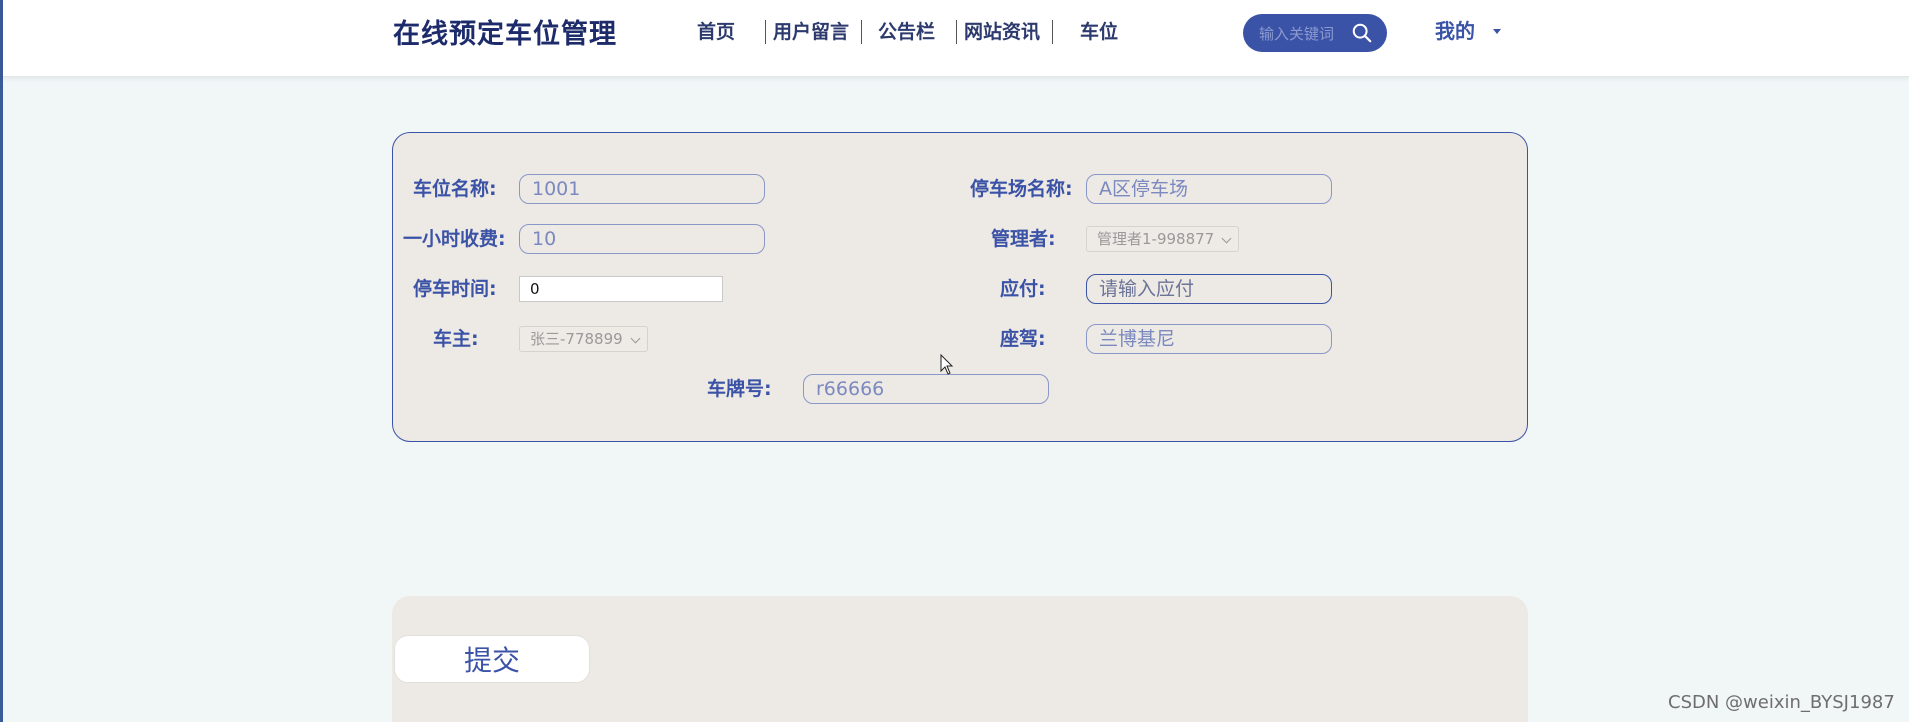  I want to click on top-header: 在线预定车位管理 首页 用户留言 公告栏 网站资讯 车位 我的, so click(956, 38).